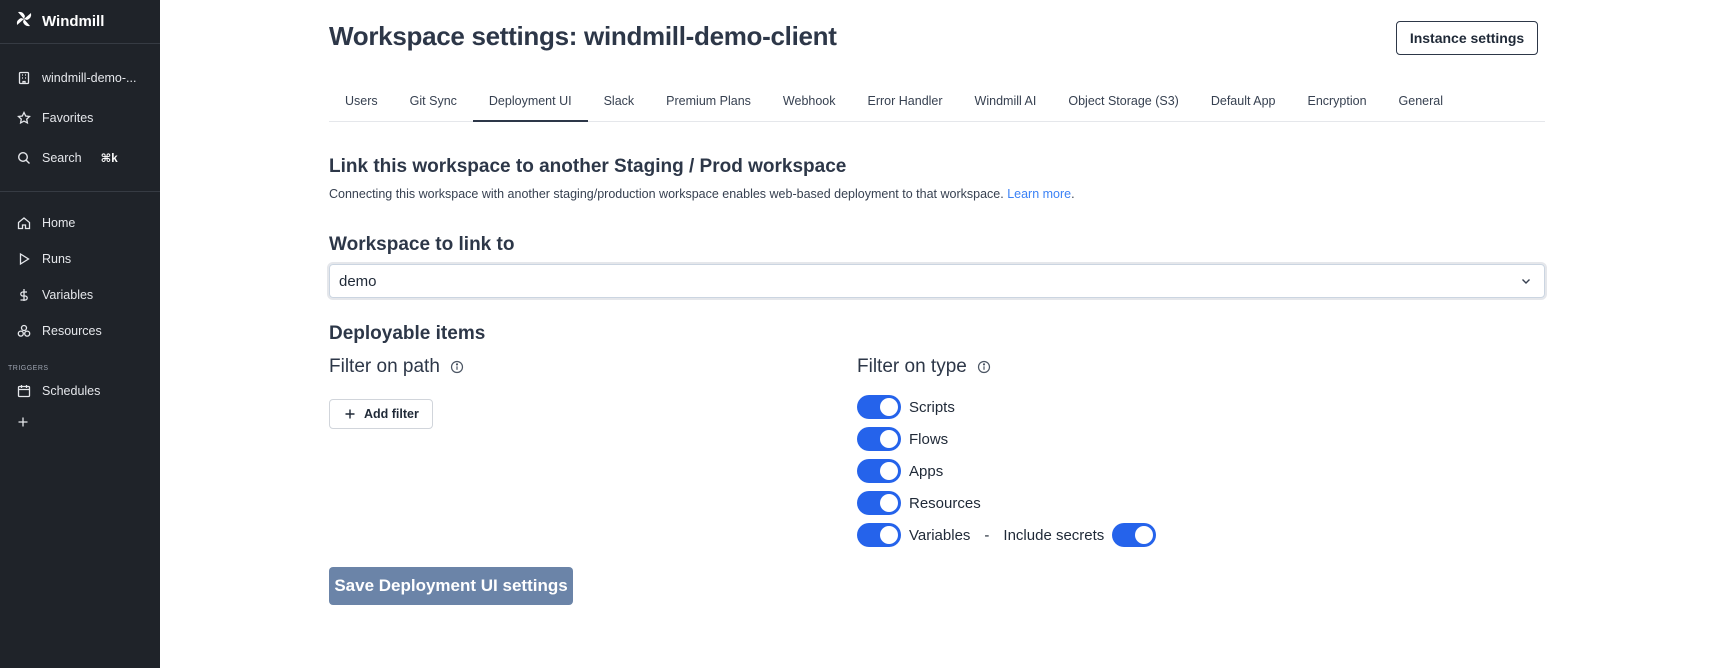 This screenshot has height=668, width=1714. Describe the element at coordinates (912, 366) in the screenshot. I see `filter-type-title: Filter on type` at that location.